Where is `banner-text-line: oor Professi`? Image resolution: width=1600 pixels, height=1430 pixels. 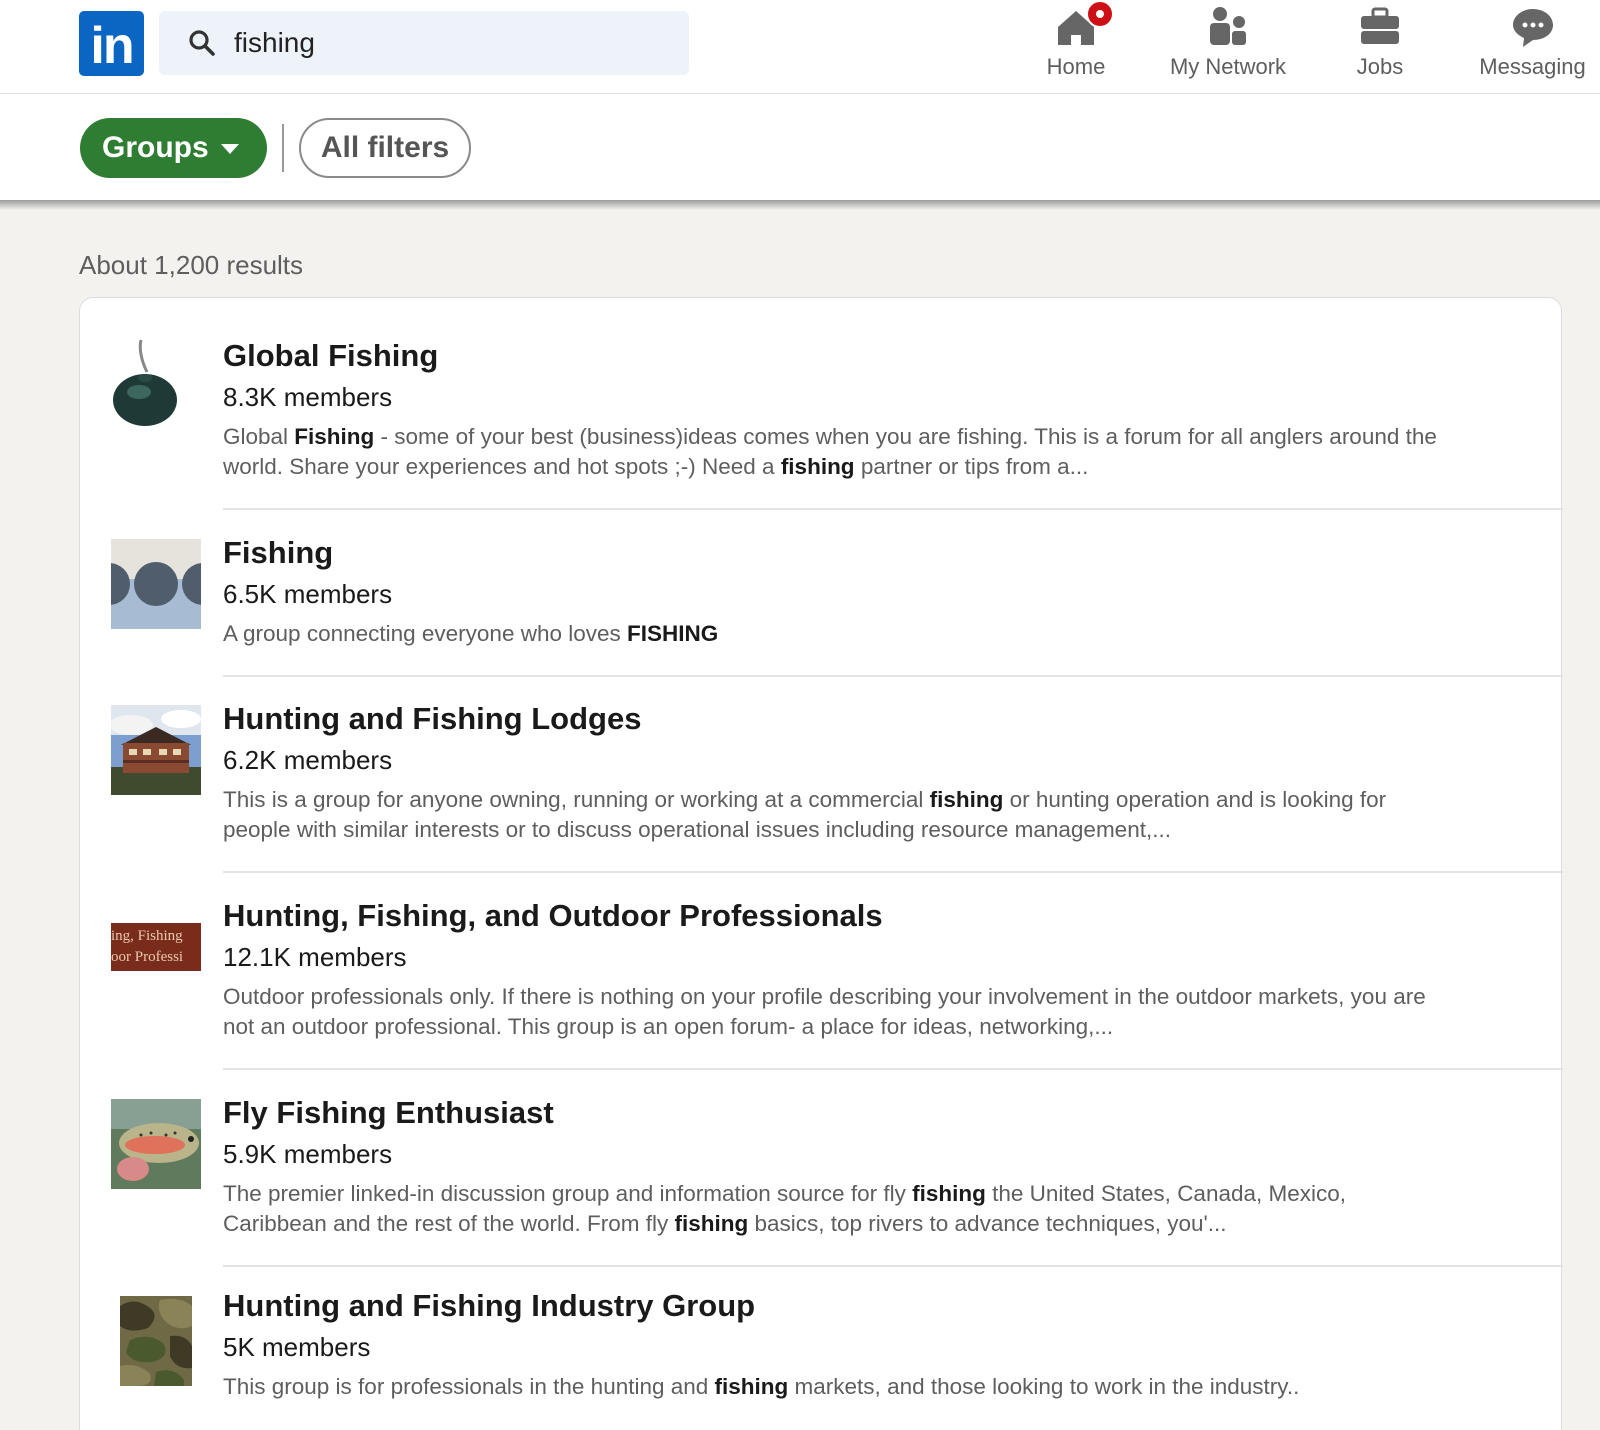
banner-text-line: oor Professi is located at coordinates (147, 957).